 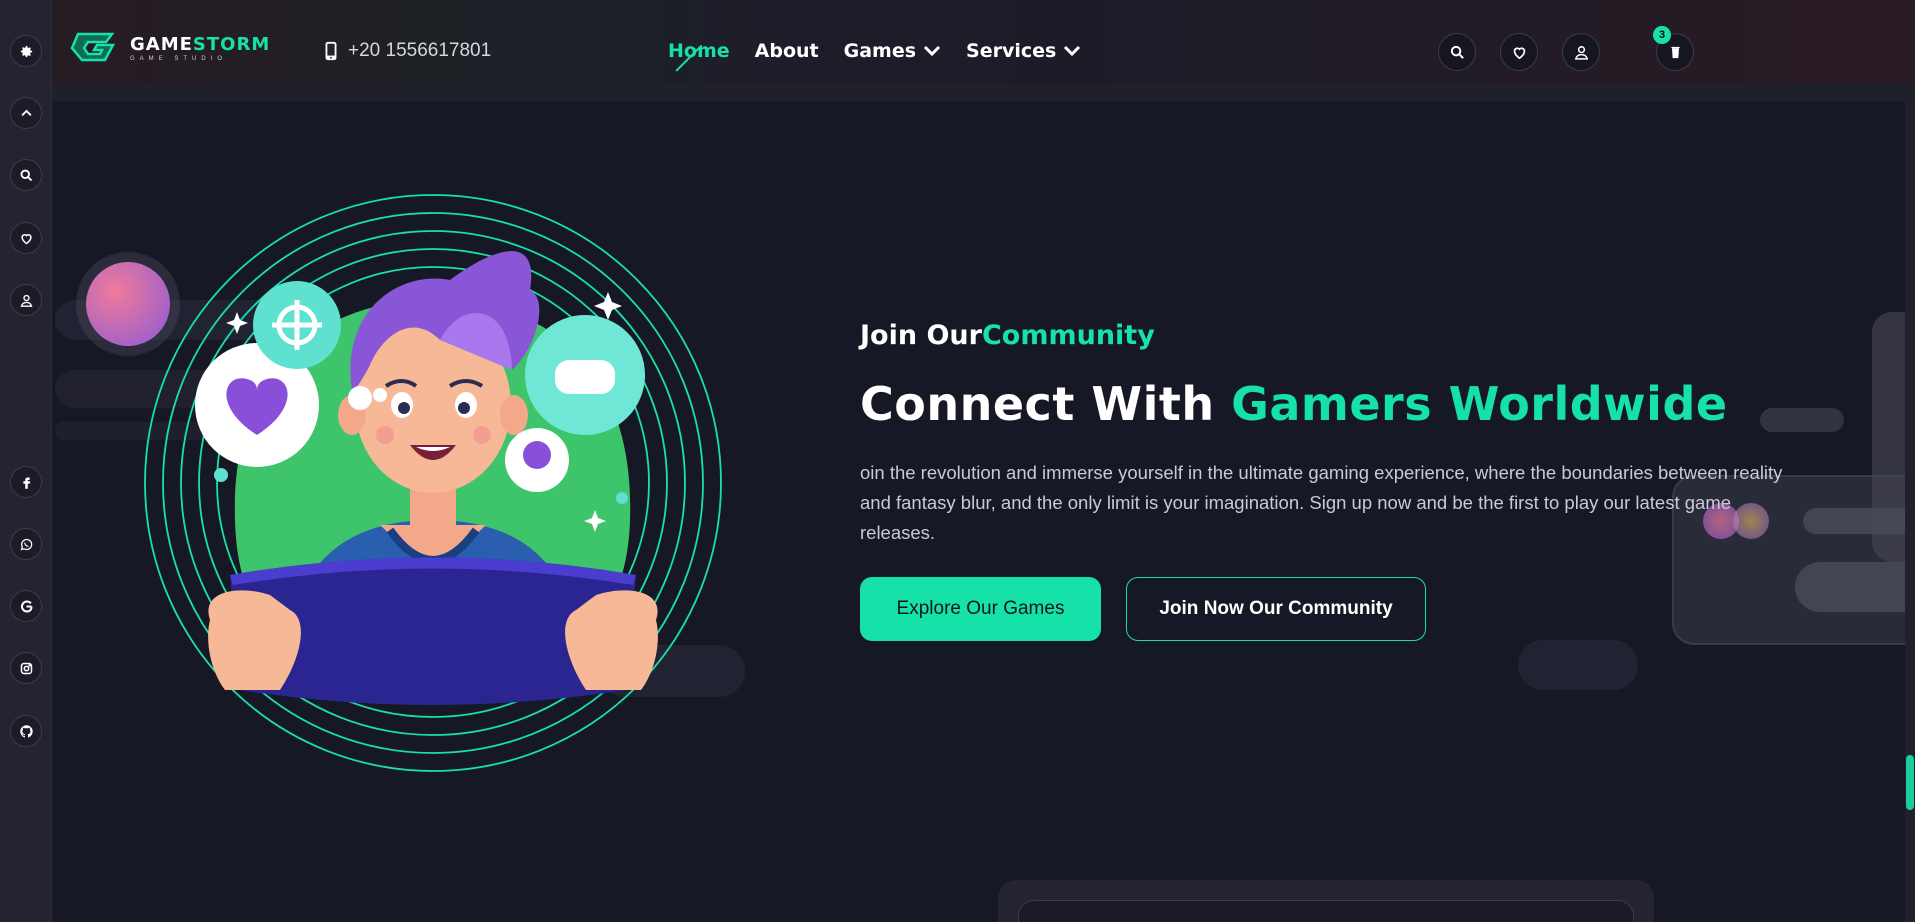 What do you see at coordinates (787, 51) in the screenshot?
I see `nav-about: About` at bounding box center [787, 51].